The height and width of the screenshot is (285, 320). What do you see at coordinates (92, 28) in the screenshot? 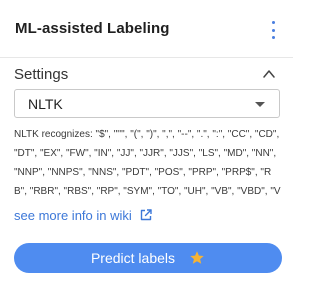
I see `panel-title: ML-assisted Labeling` at bounding box center [92, 28].